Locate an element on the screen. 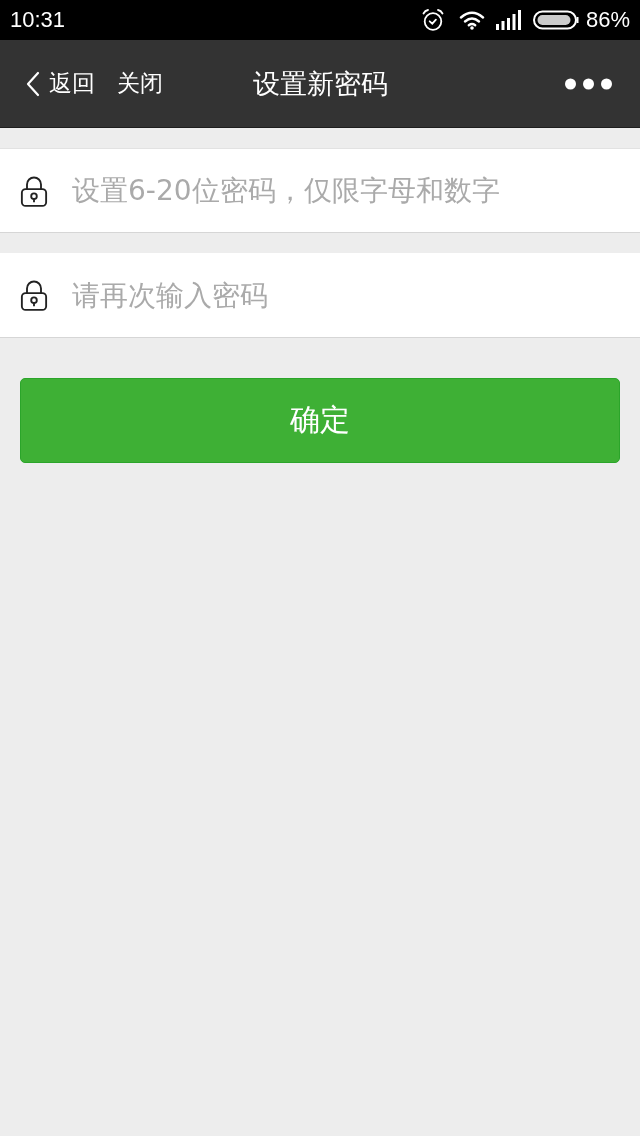 This screenshot has width=640, height=1136. password-input: 请再次输入密码 is located at coordinates (346, 295).